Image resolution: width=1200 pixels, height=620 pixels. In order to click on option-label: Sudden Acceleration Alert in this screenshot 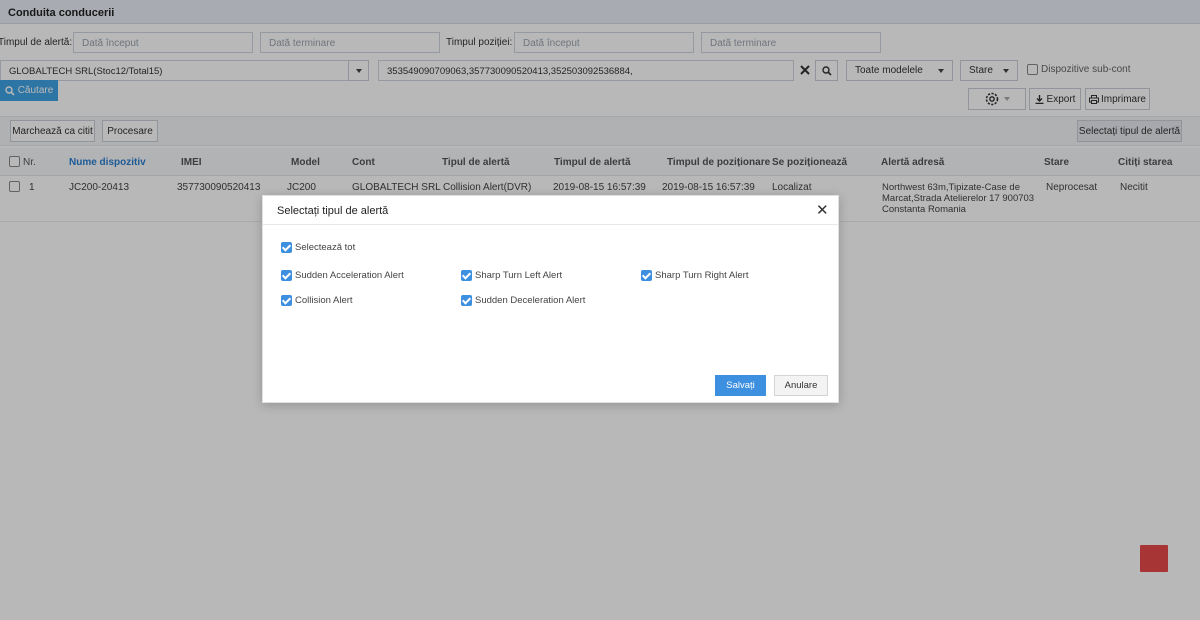, I will do `click(349, 275)`.